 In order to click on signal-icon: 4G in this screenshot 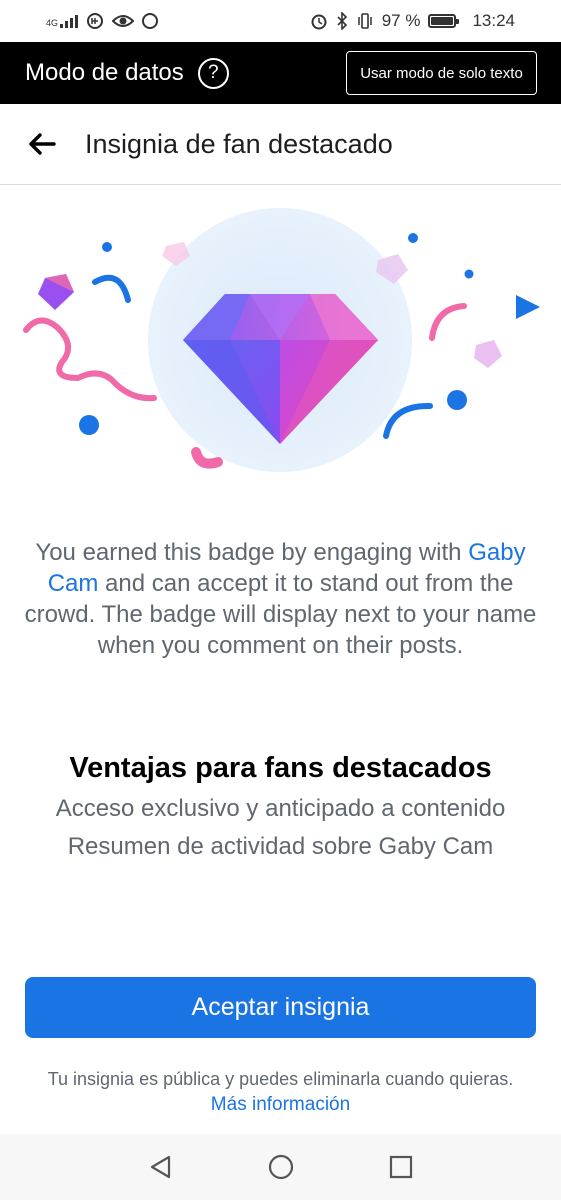, I will do `click(62, 21)`.